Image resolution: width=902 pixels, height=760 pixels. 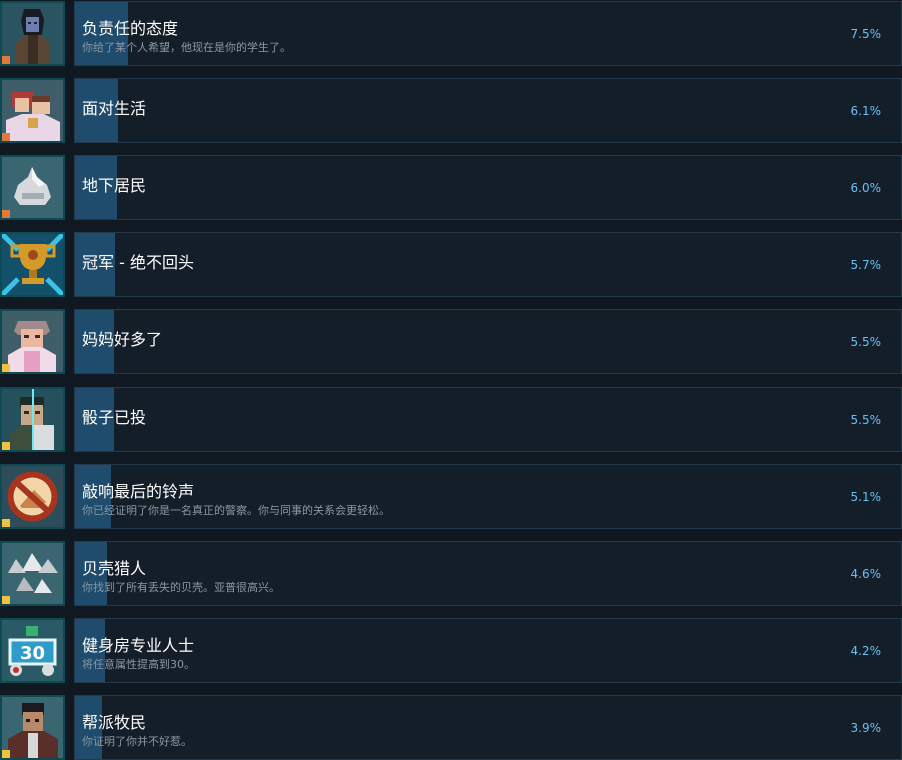 I want to click on achievement-description: 你证明了你并不好惹。, so click(x=137, y=741).